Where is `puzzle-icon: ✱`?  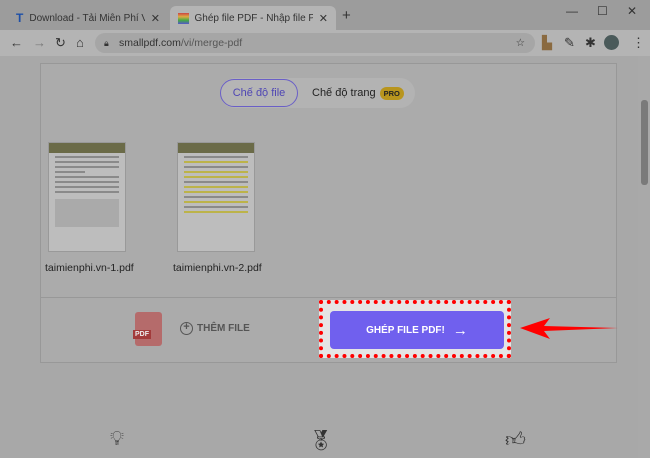
puzzle-icon: ✱ is located at coordinates (590, 43).